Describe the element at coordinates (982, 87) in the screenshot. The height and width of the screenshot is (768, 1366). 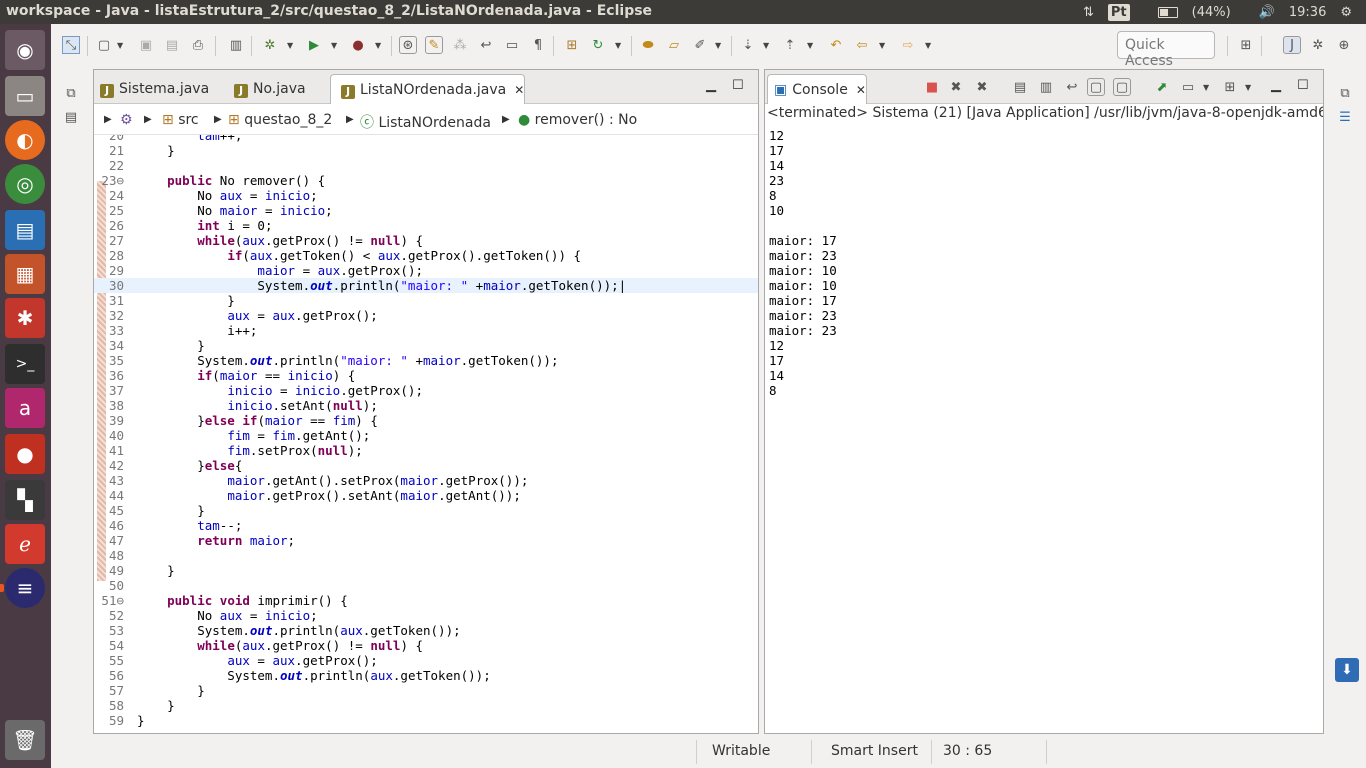
I see `remove-all-launches-icon: ✖` at that location.